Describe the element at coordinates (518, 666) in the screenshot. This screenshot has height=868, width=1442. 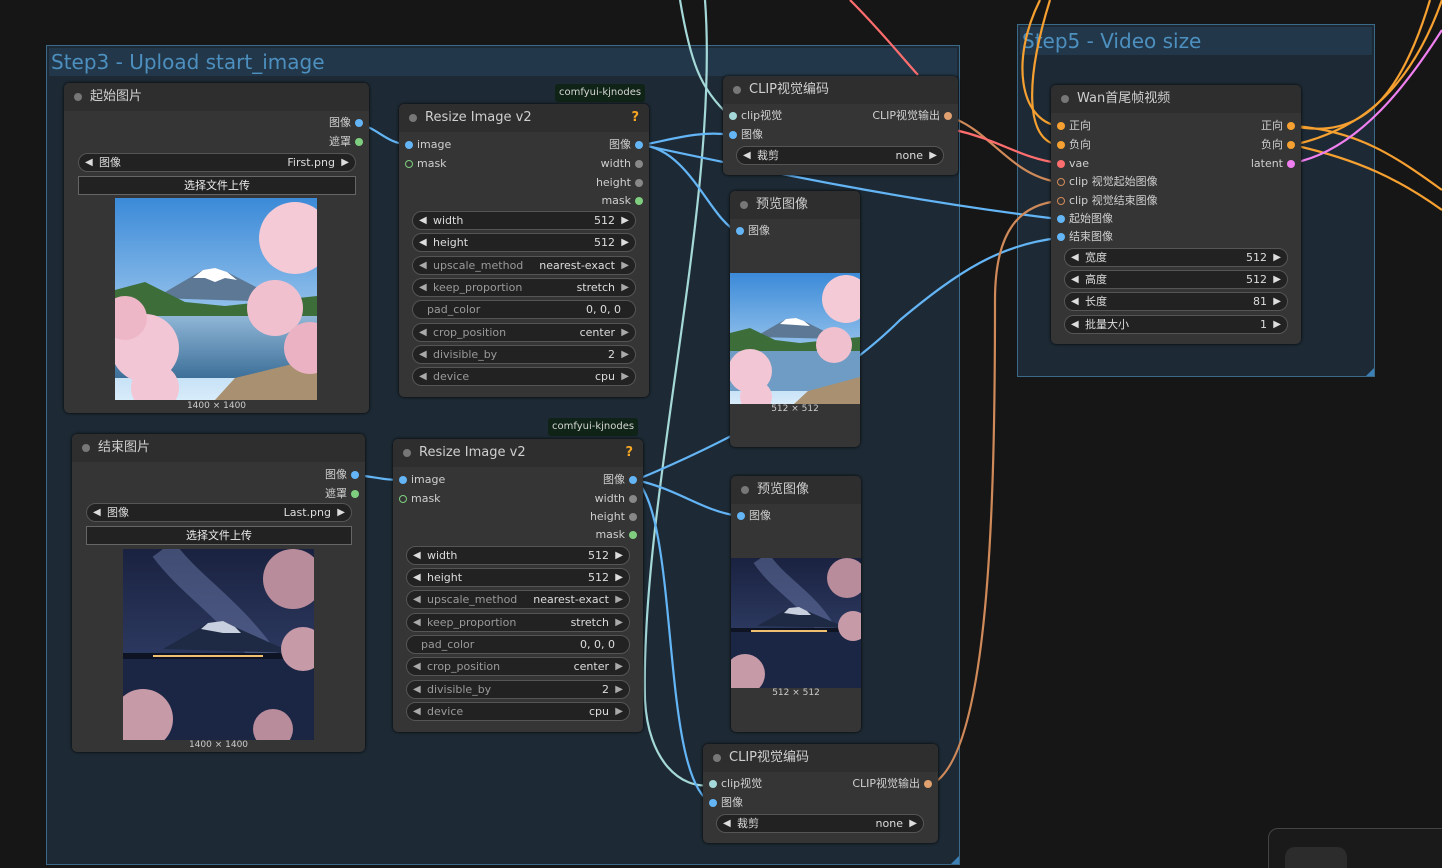
I see `widget-crop-position: ◀ crop_position center ▶` at that location.